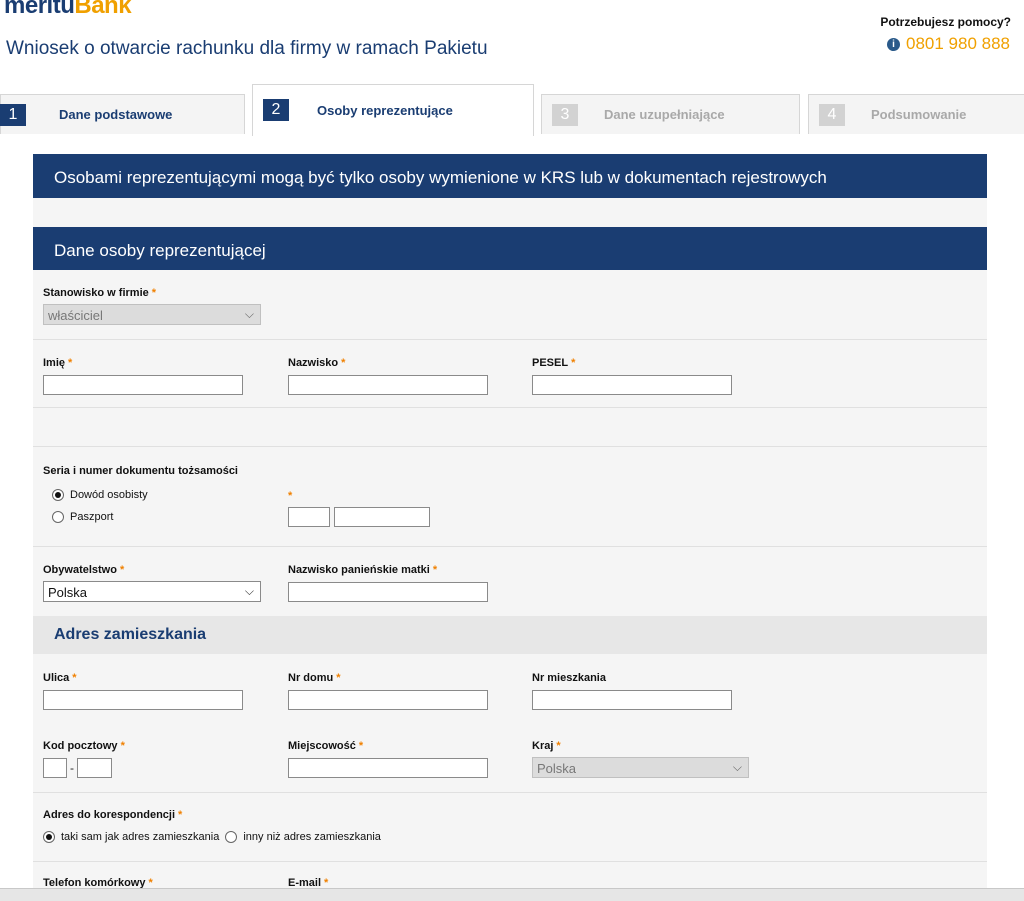  I want to click on tab-label: Dane podstawowe, so click(116, 114).